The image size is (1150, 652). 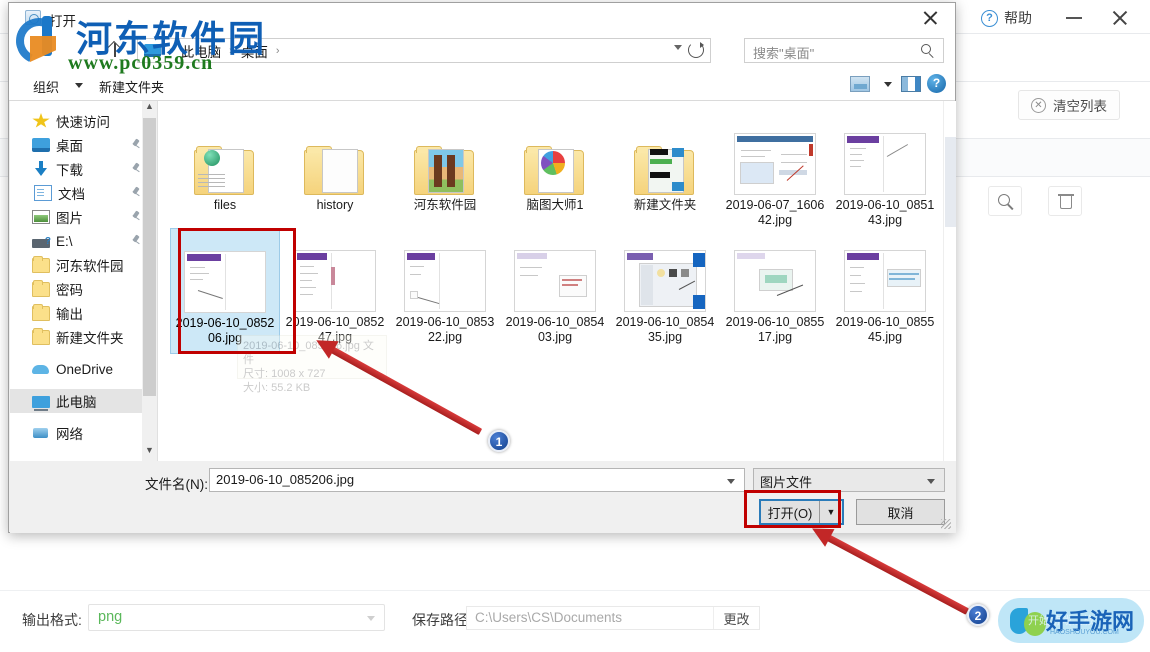 I want to click on file-label: history, so click(x=335, y=205).